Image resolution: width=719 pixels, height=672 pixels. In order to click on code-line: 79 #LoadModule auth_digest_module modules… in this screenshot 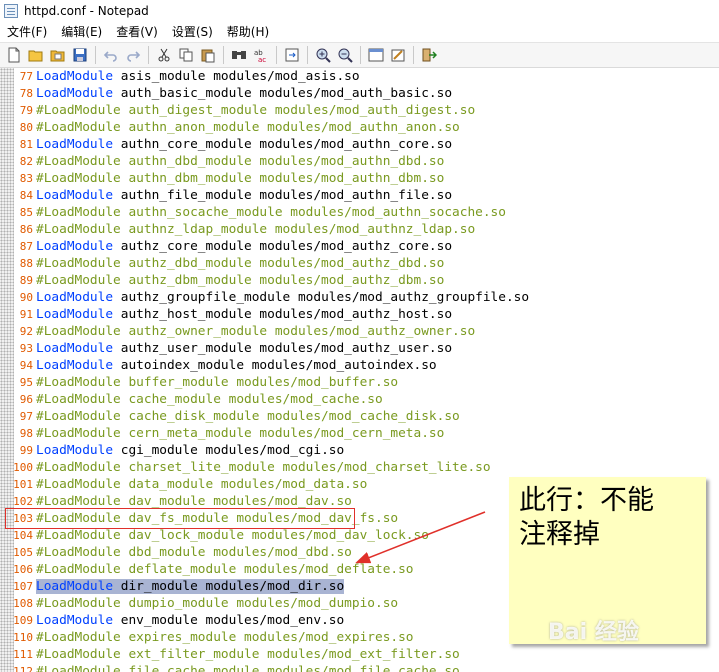, I will do `click(264, 110)`.